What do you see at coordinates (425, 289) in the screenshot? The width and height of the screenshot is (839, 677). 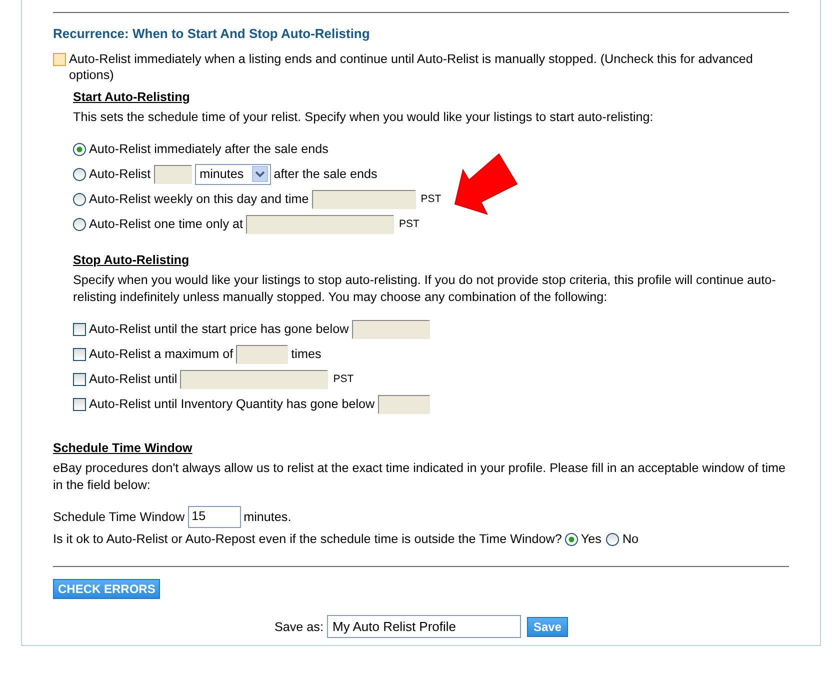 I see `section-description: Specify when you would like your listings to stop auto-relisting. If you do not provide stop criteria, this profile will continue auto-relisting indefinitely unless manually stopped. You may choose any combination of the following:` at bounding box center [425, 289].